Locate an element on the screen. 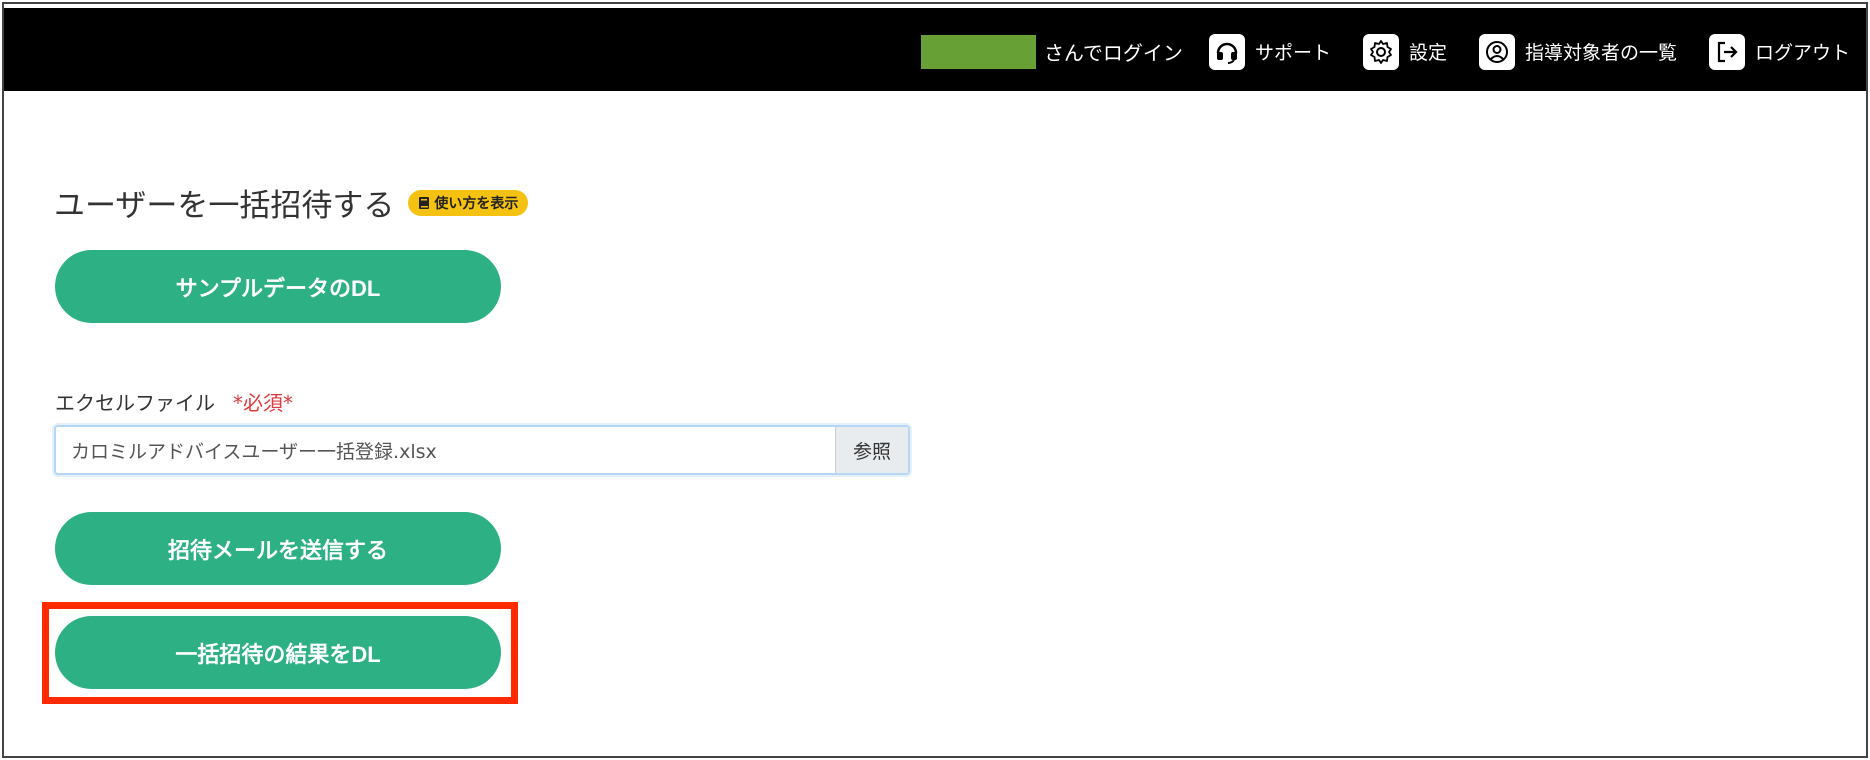 This screenshot has height=760, width=1870. user-circle-icon is located at coordinates (1496, 51).